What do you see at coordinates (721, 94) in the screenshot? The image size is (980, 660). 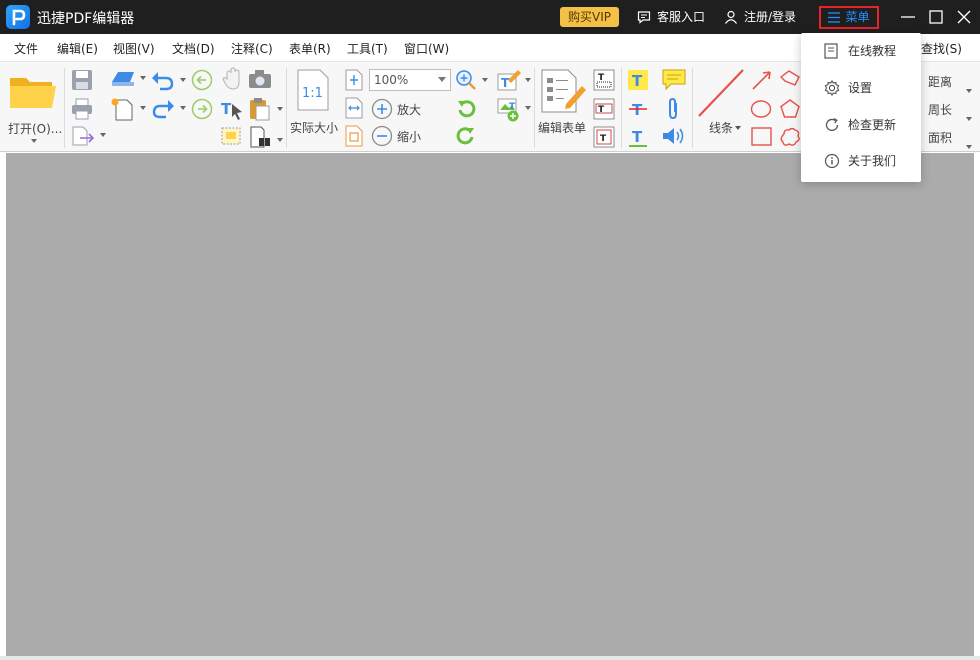 I see `line-tool-button` at bounding box center [721, 94].